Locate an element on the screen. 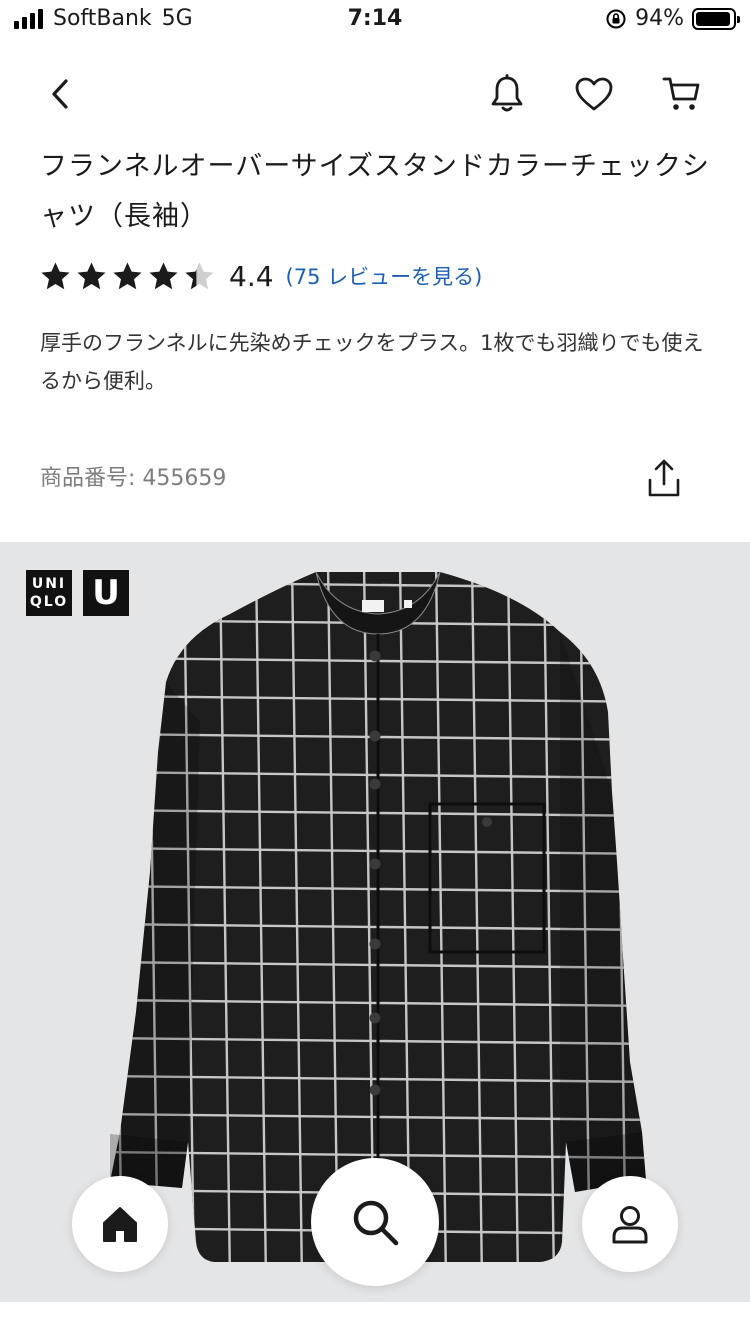 The width and height of the screenshot is (750, 1334). account-button is located at coordinates (630, 1224).